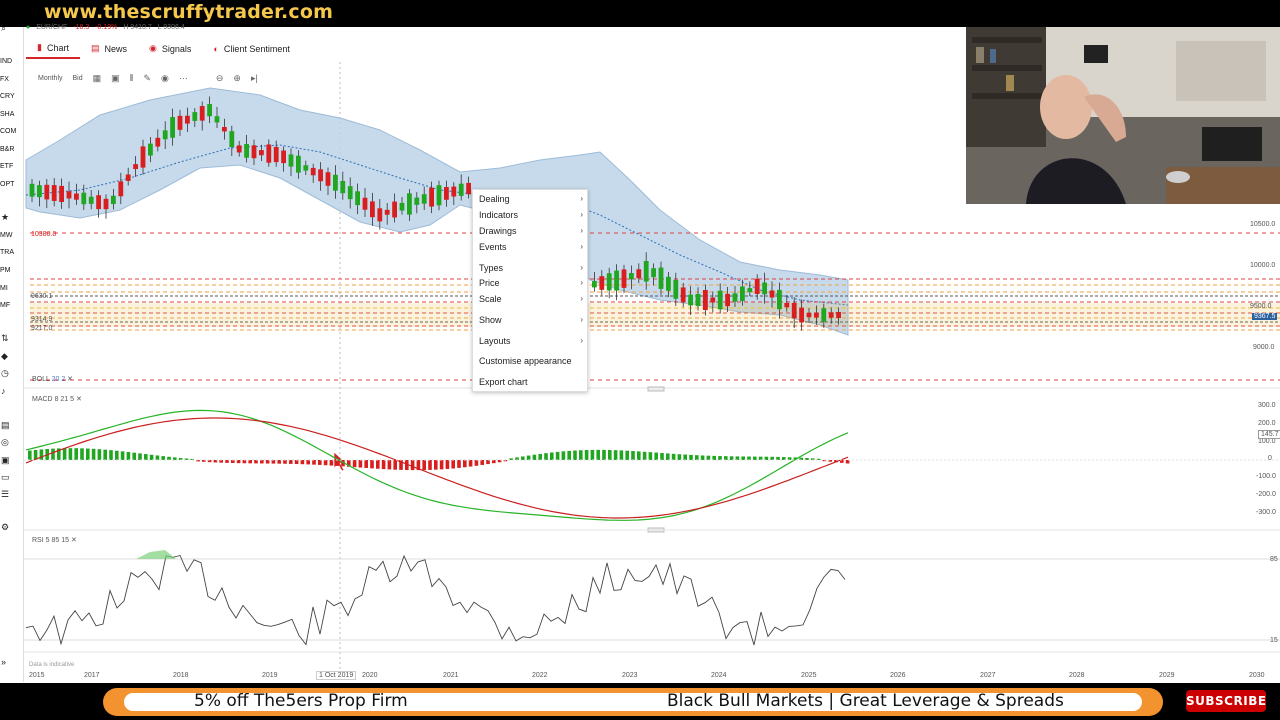 This screenshot has width=1280, height=720. Describe the element at coordinates (7, 477) in the screenshot. I see `card-icon: ▭` at that location.